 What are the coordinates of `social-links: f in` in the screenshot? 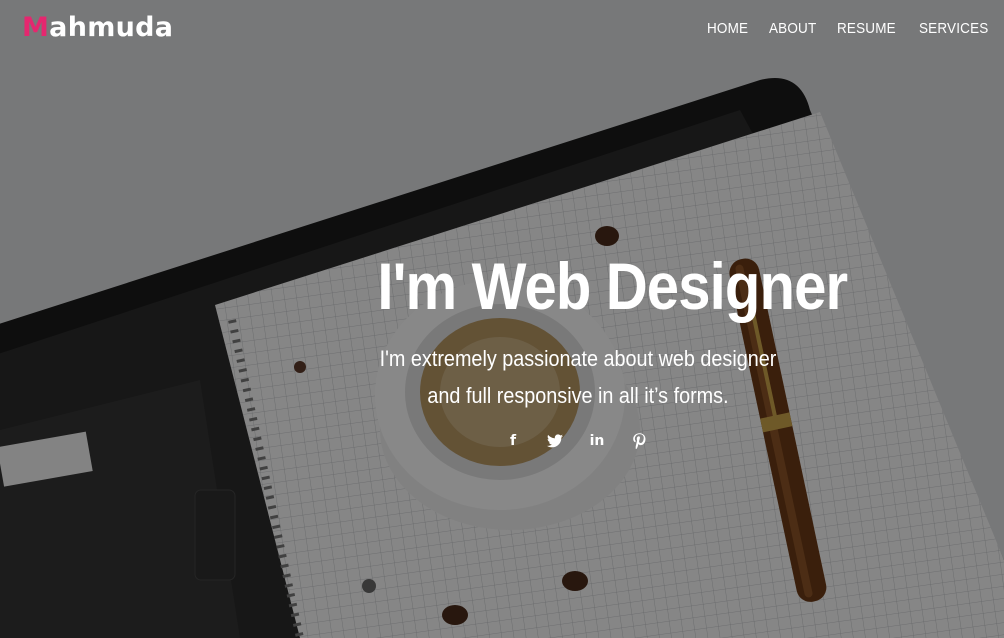 It's located at (576, 441).